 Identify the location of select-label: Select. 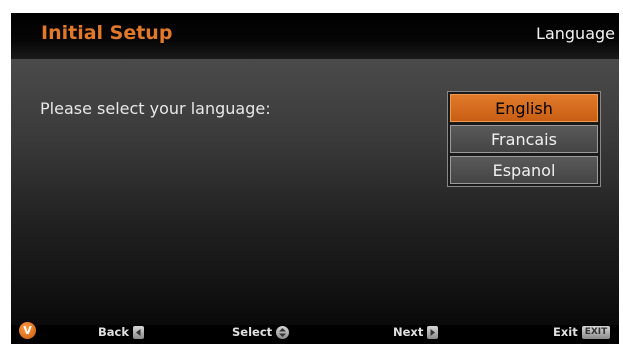
(252, 332).